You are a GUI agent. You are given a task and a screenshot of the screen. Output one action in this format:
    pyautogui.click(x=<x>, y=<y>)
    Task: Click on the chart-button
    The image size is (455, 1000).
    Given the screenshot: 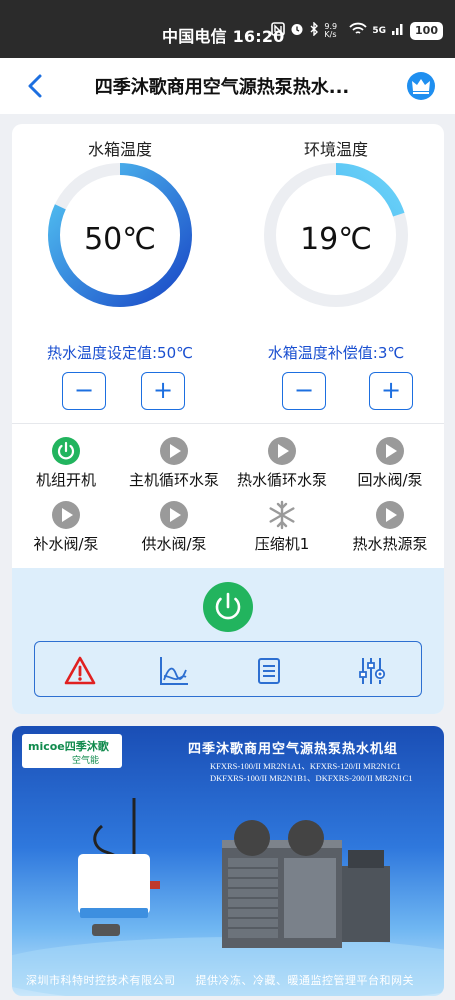 What is the action you would take?
    pyautogui.click(x=174, y=671)
    